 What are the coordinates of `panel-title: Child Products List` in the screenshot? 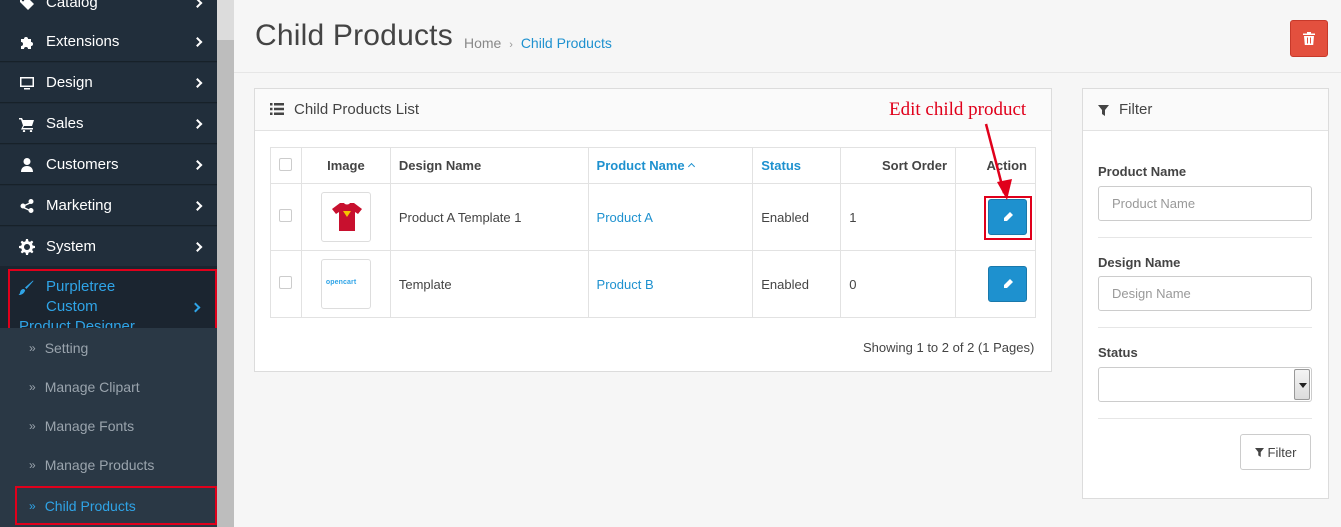 It's located at (357, 109).